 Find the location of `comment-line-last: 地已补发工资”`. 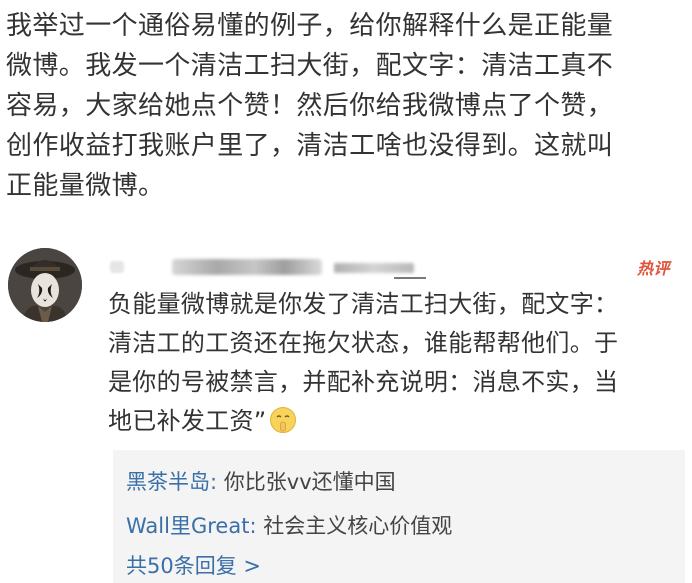

comment-line-last: 地已补发工资” is located at coordinates (398, 421).